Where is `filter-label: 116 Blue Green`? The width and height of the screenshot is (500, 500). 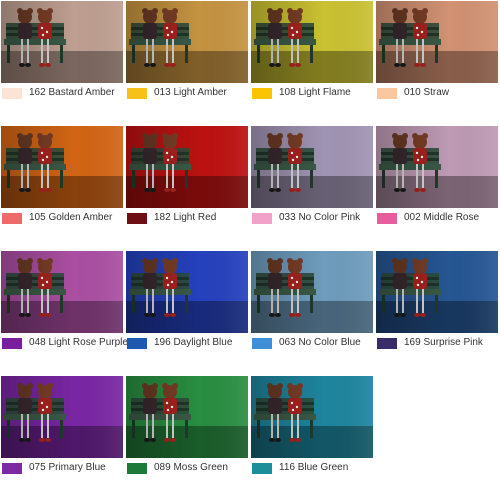 filter-label: 116 Blue Green is located at coordinates (314, 467).